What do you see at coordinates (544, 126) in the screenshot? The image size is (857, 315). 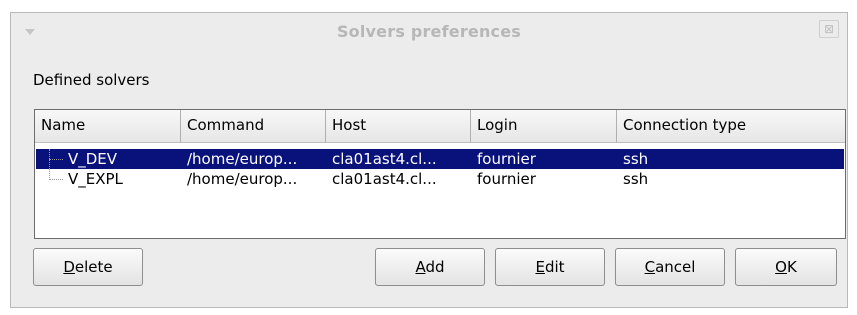 I see `column-header-login: Login` at bounding box center [544, 126].